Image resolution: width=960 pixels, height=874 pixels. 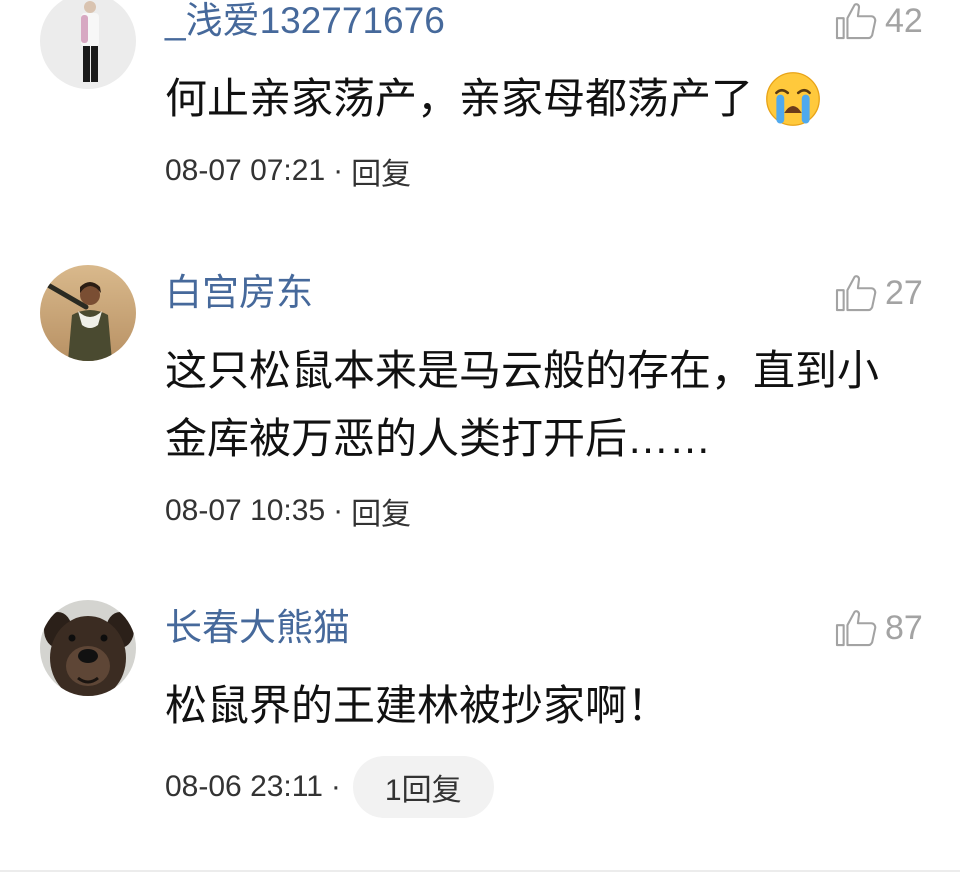 What do you see at coordinates (480, 871) in the screenshot?
I see `list-divider` at bounding box center [480, 871].